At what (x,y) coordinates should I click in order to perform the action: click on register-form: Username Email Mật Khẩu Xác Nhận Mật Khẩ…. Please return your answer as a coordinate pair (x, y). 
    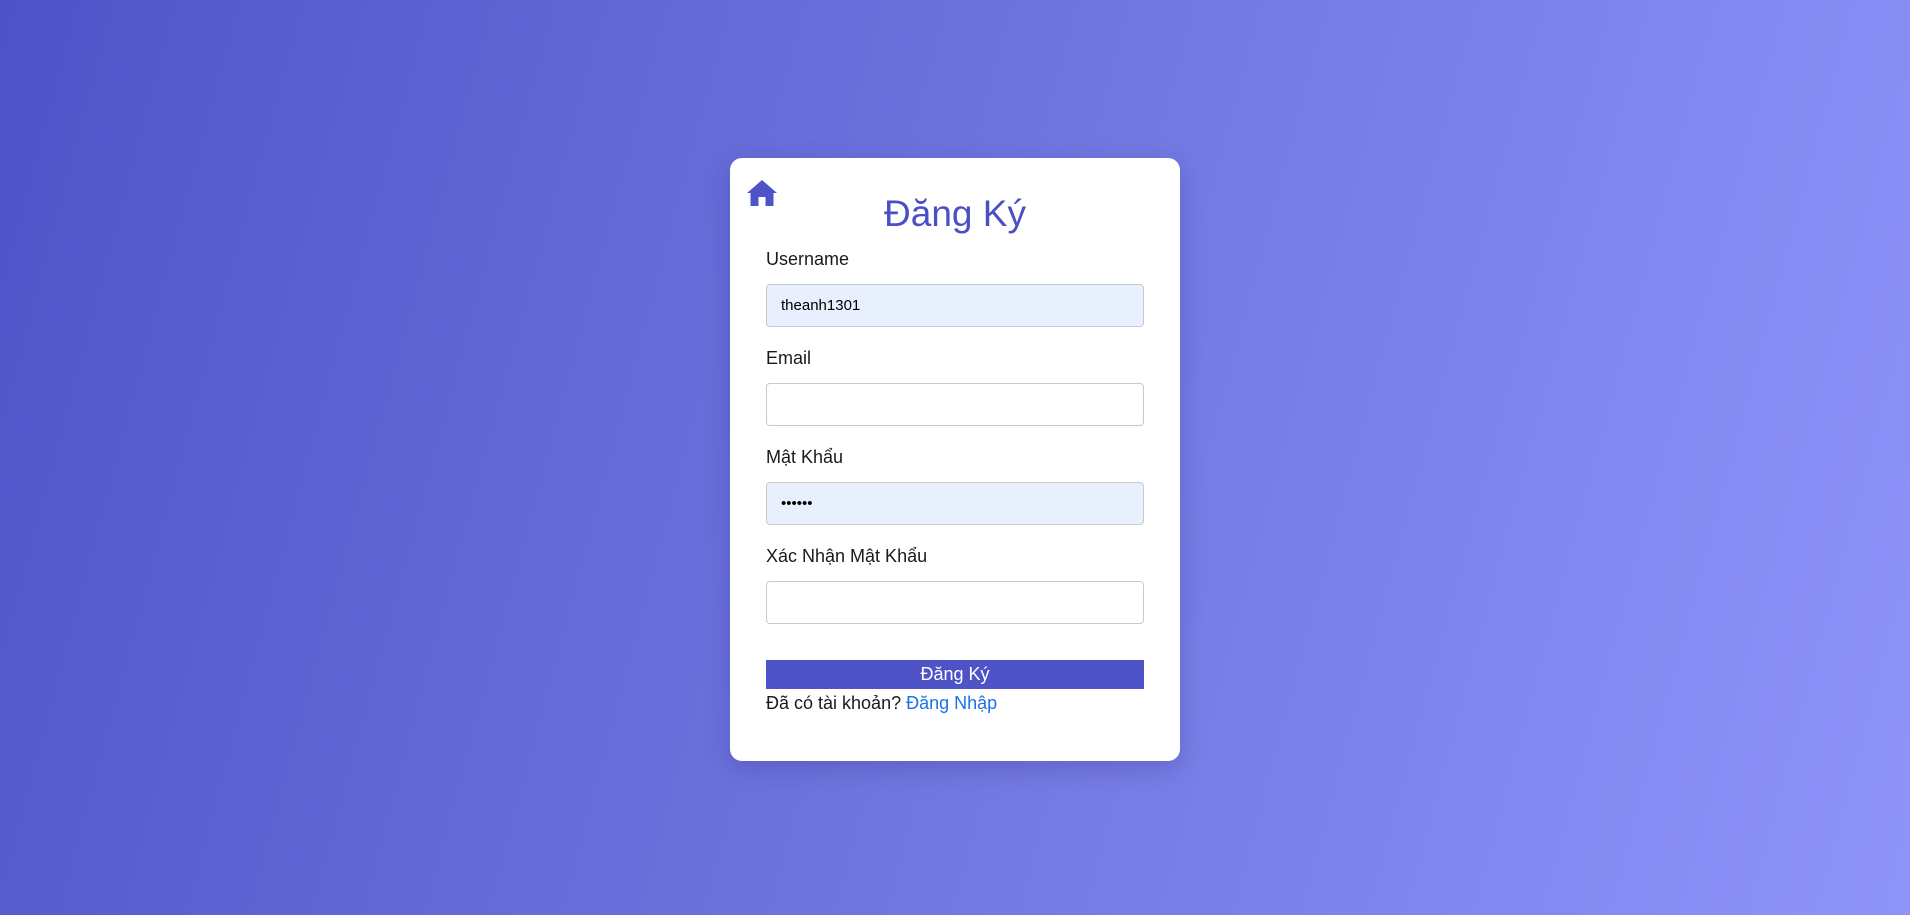
    Looking at the image, I should click on (955, 481).